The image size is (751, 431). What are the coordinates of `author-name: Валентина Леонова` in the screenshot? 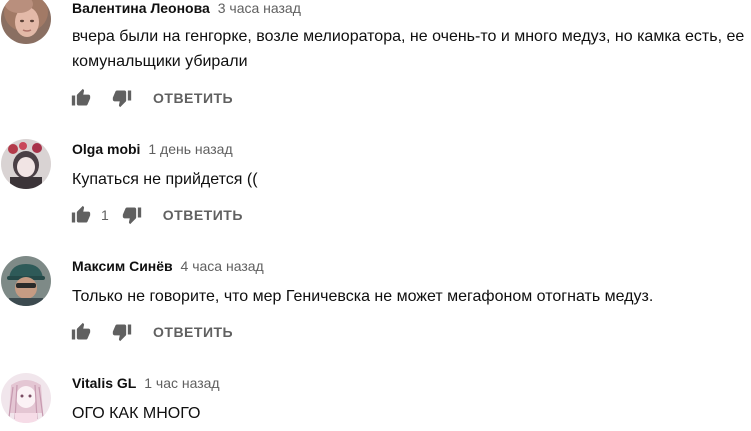 It's located at (141, 8).